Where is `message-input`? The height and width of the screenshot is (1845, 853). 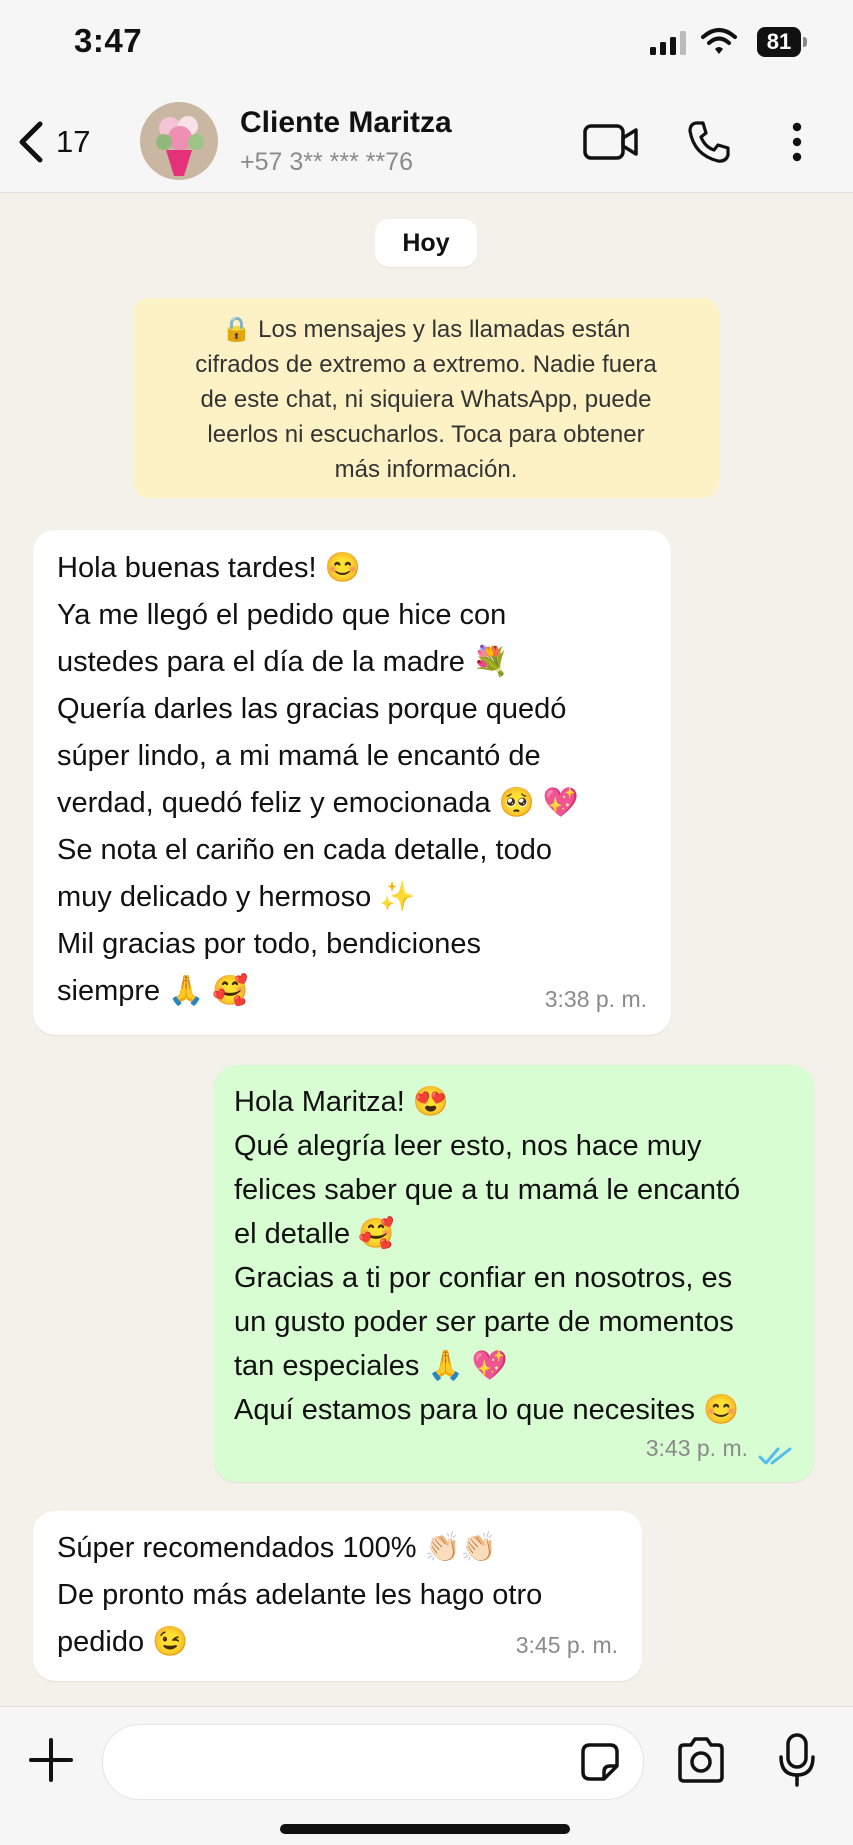
message-input is located at coordinates (373, 1762).